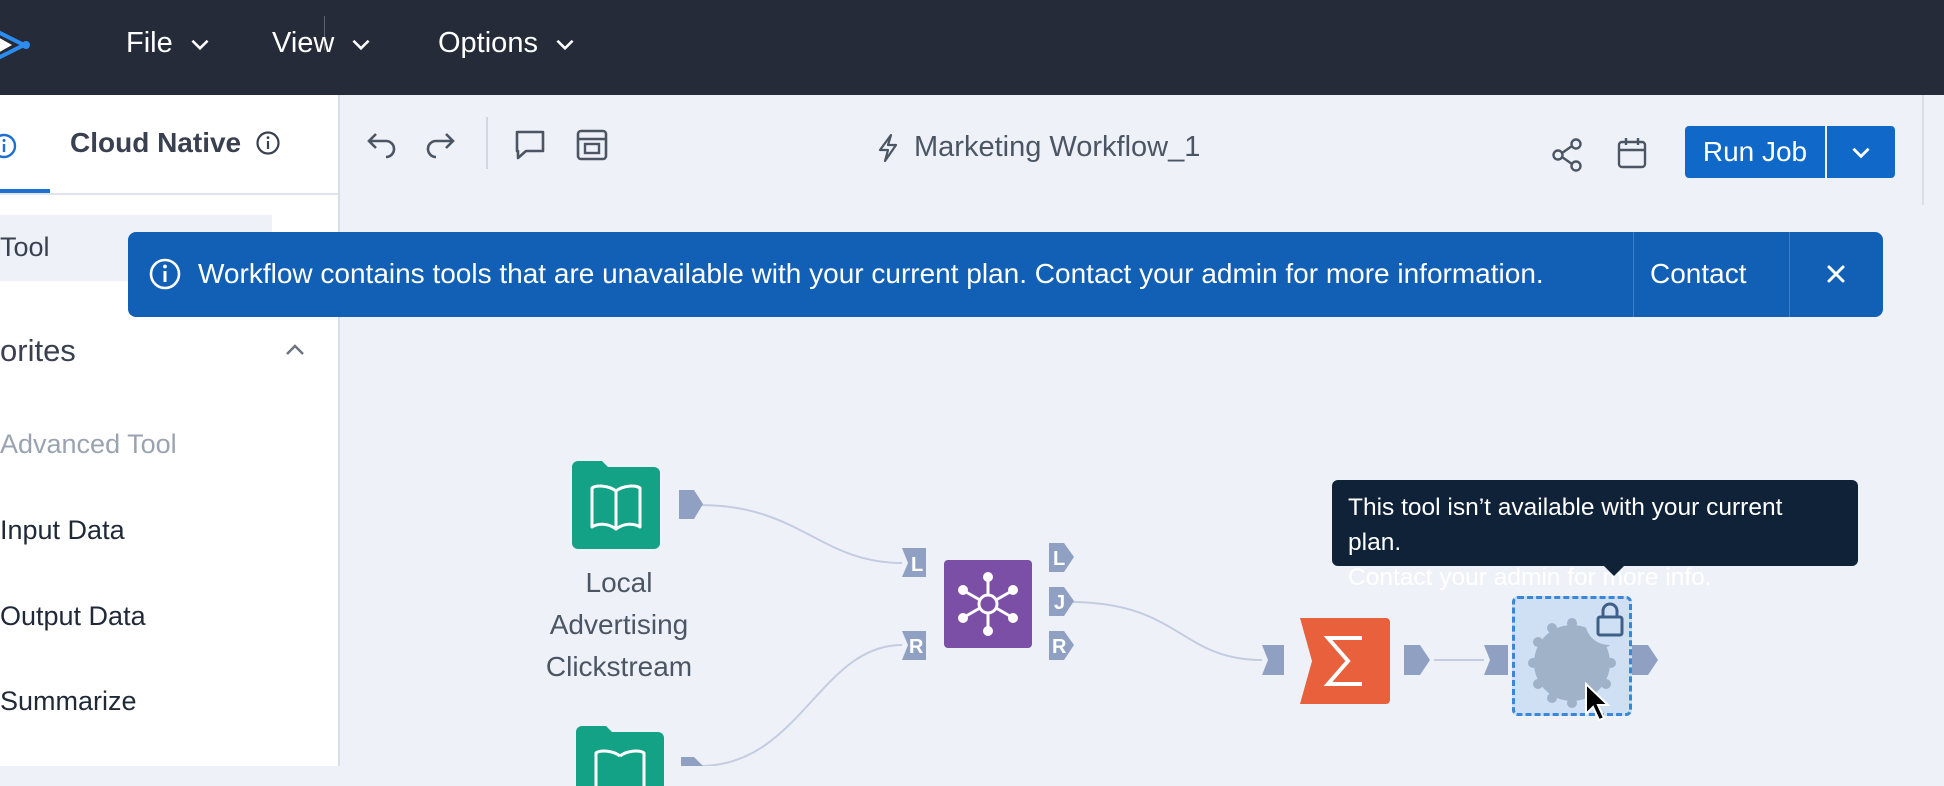 This screenshot has width=1944, height=786. Describe the element at coordinates (888, 147) in the screenshot. I see `lightning-icon` at that location.